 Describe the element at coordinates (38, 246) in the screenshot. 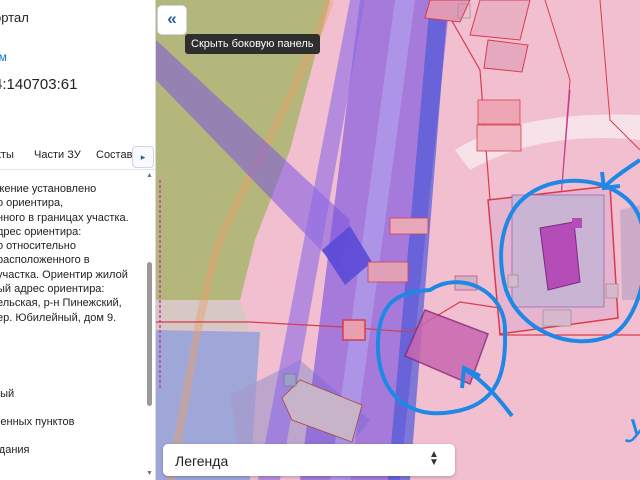

I see `description-line: о относительно` at that location.